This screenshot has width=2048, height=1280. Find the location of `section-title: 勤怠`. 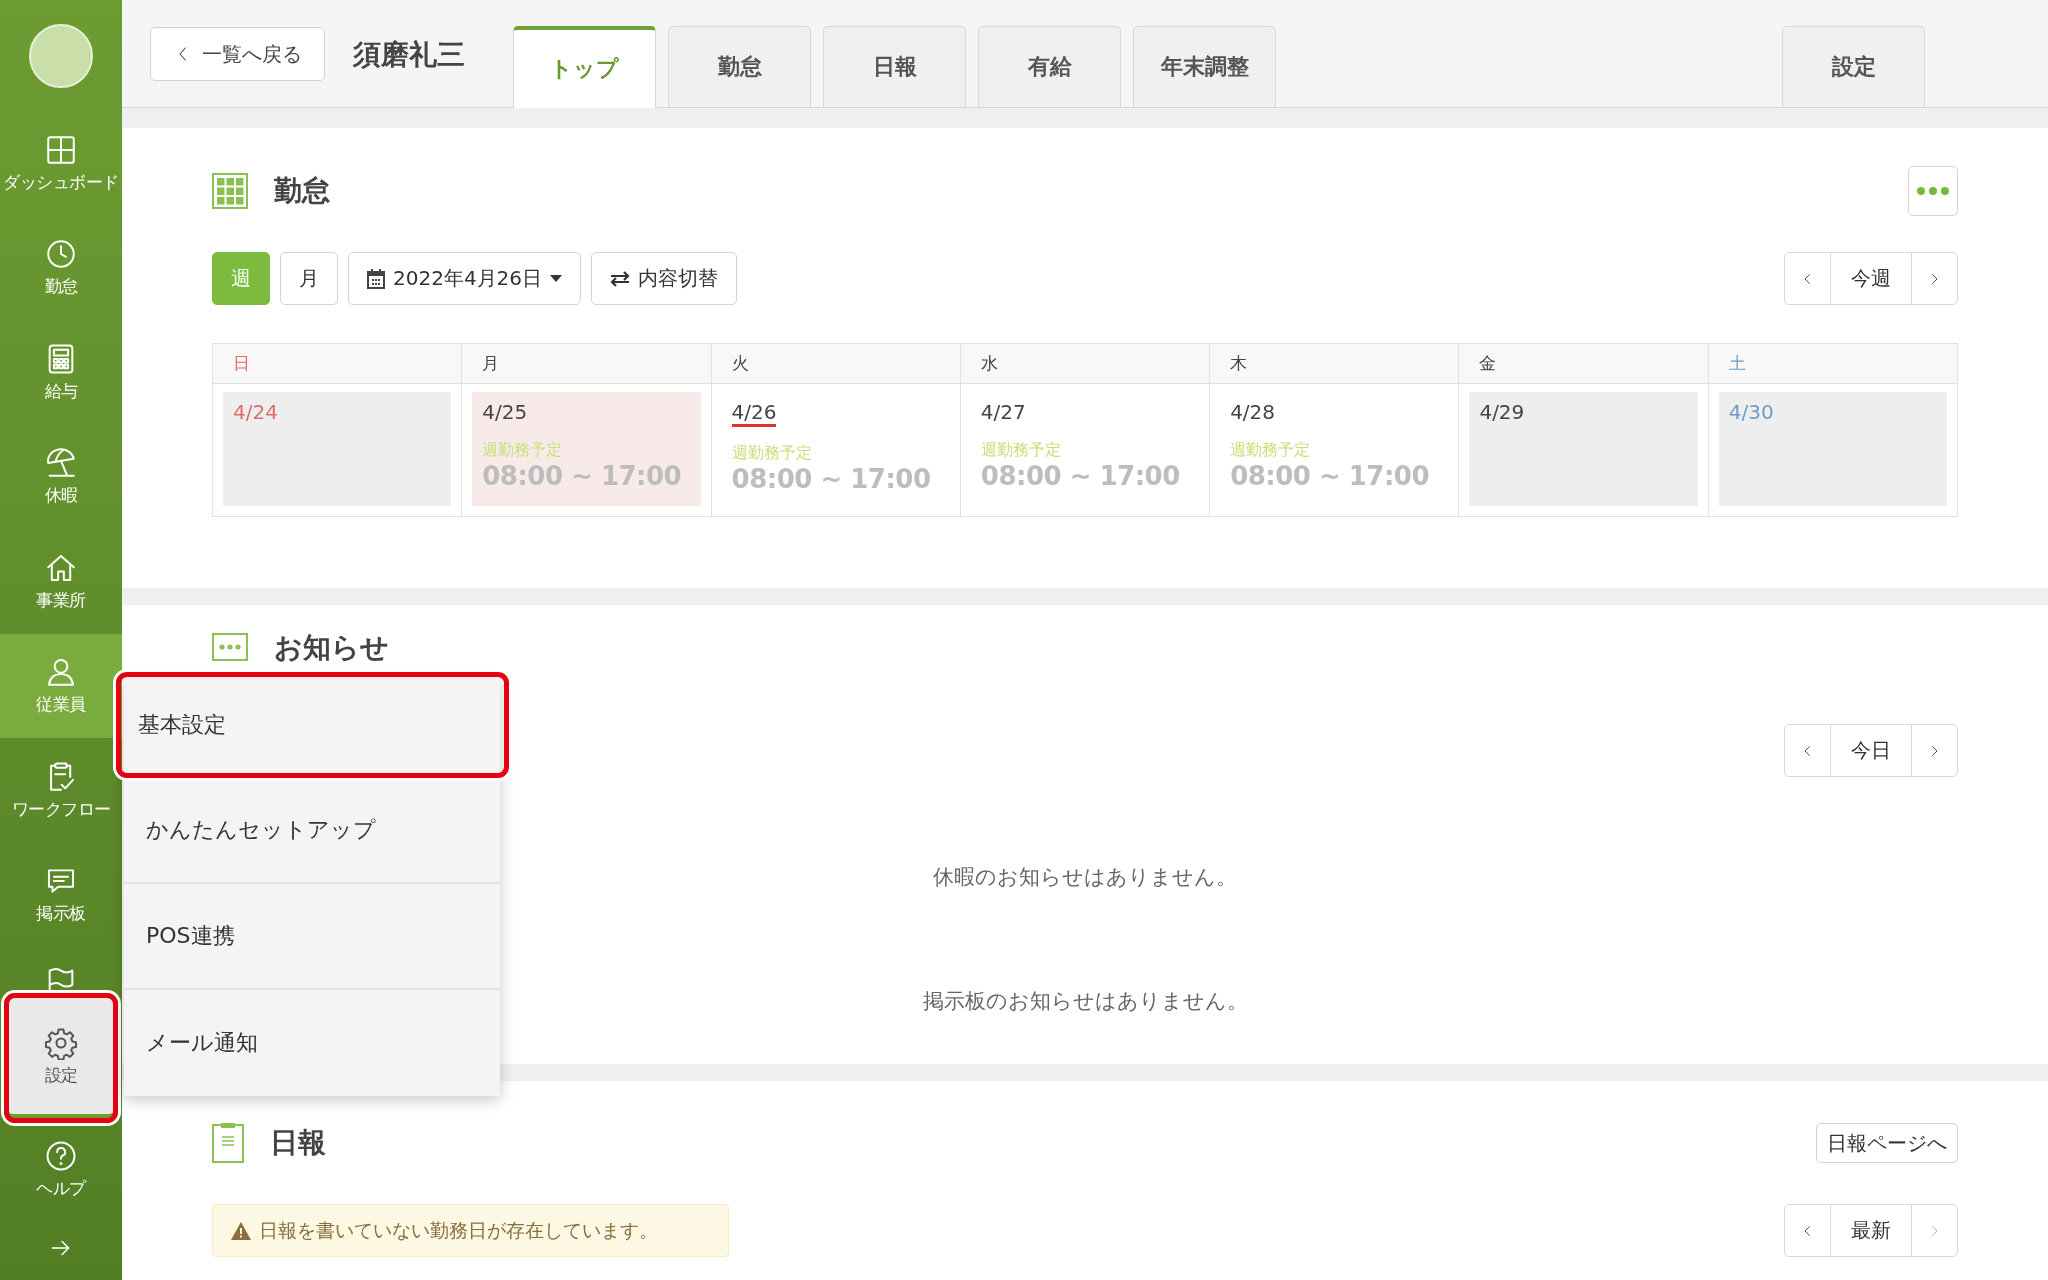

section-title: 勤怠 is located at coordinates (302, 191).